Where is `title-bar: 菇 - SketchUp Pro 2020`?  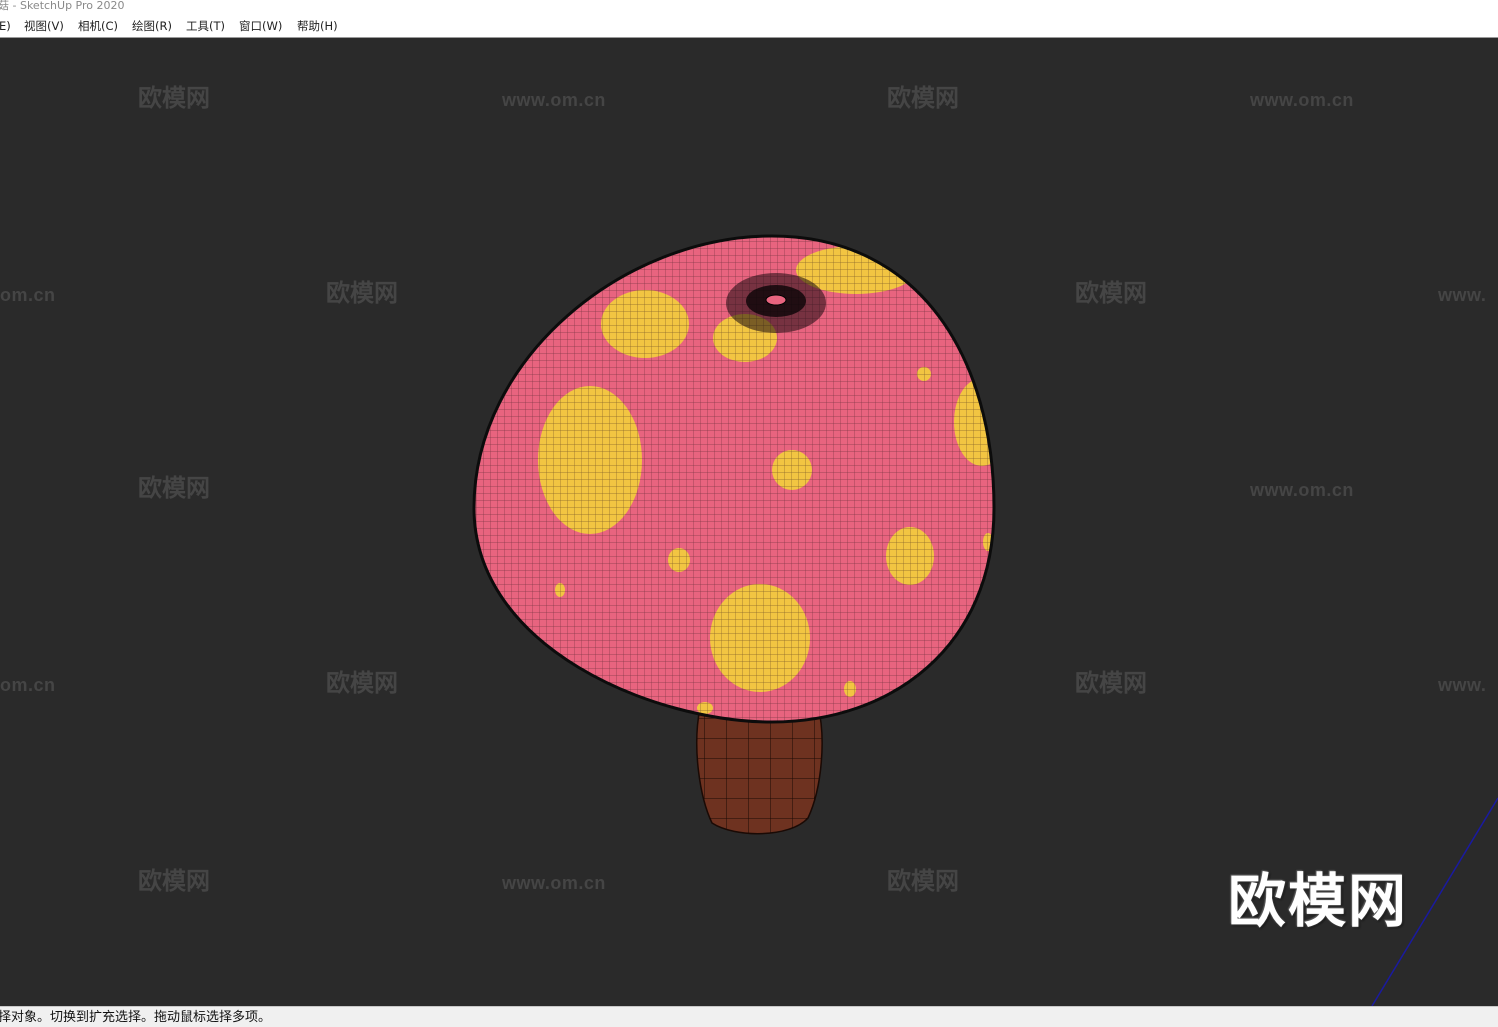
title-bar: 菇 - SketchUp Pro 2020 is located at coordinates (749, 7).